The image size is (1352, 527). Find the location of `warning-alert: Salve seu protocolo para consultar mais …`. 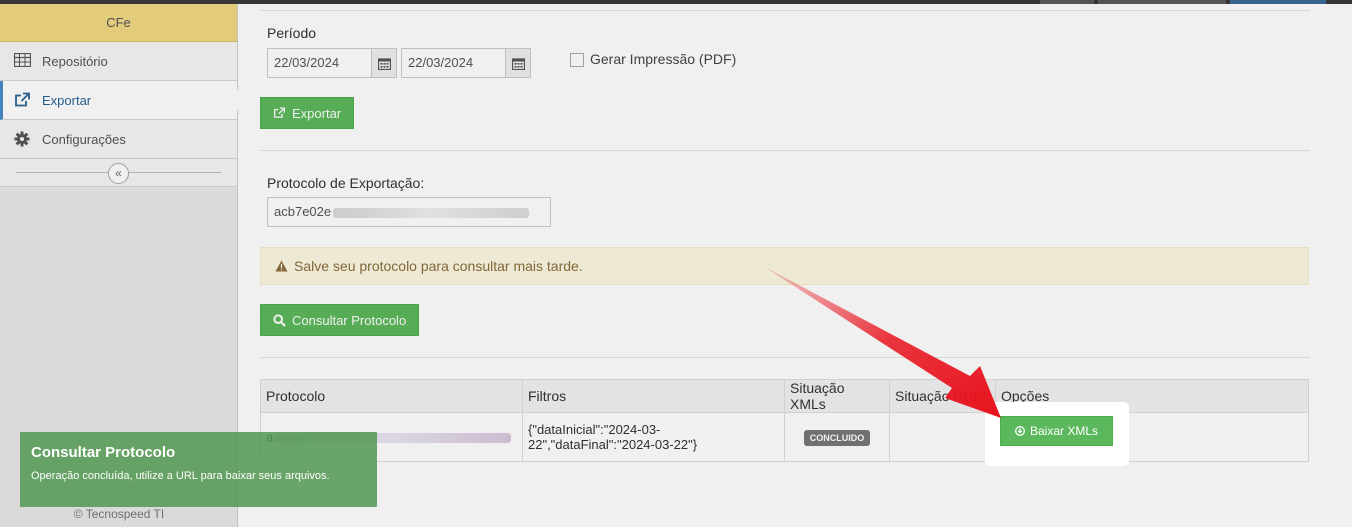

warning-alert: Salve seu protocolo para consultar mais … is located at coordinates (784, 266).